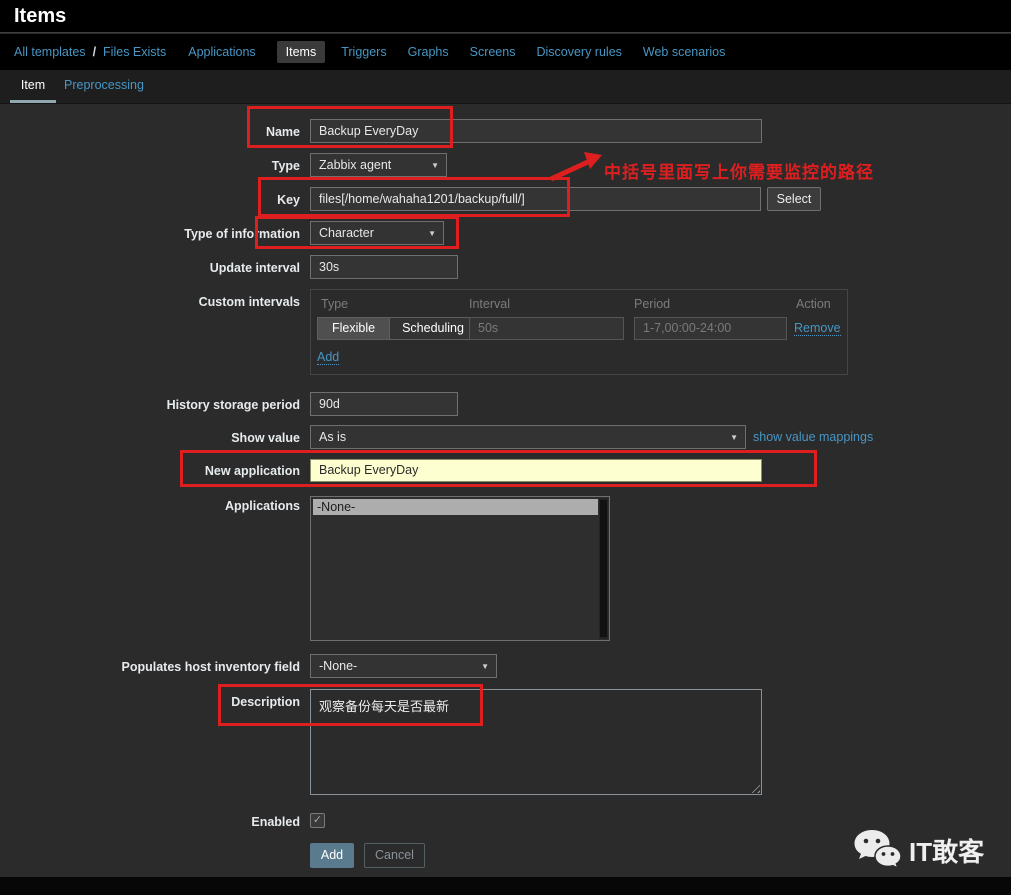 This screenshot has height=895, width=1011. Describe the element at coordinates (221, 52) in the screenshot. I see `nav-item-applications: Applications` at that location.